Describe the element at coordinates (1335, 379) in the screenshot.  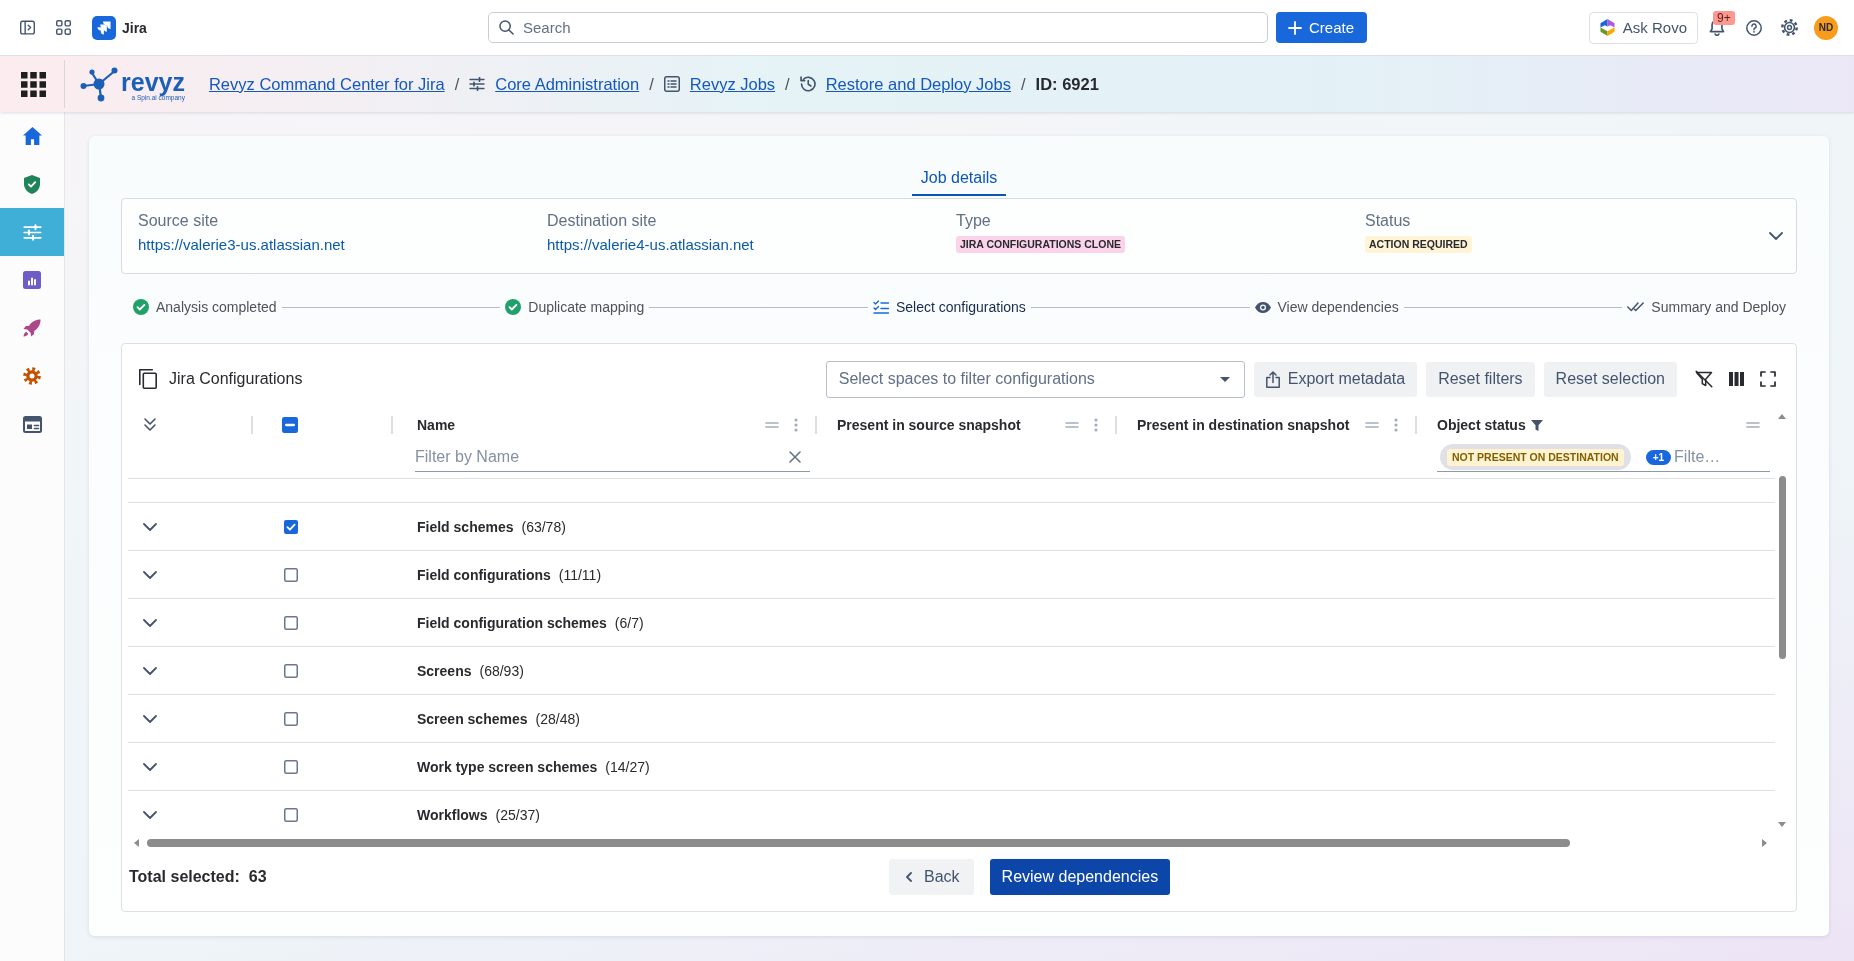
I see `toolbar-button: Export metadata` at that location.